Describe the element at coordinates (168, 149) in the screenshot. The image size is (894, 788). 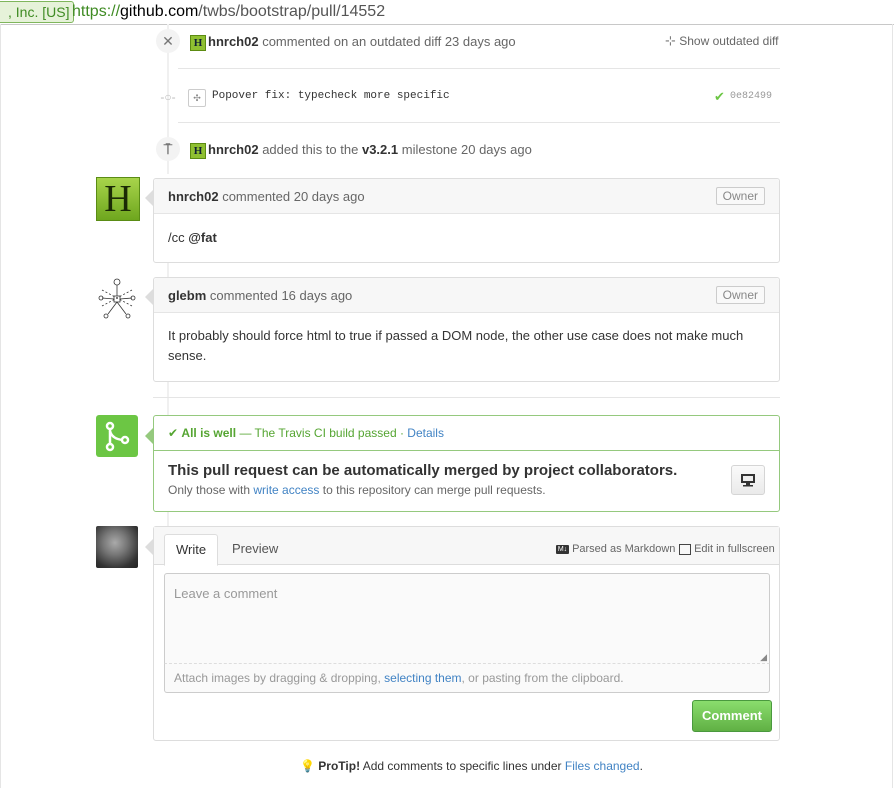
I see `milestone-icon: ⍑` at that location.